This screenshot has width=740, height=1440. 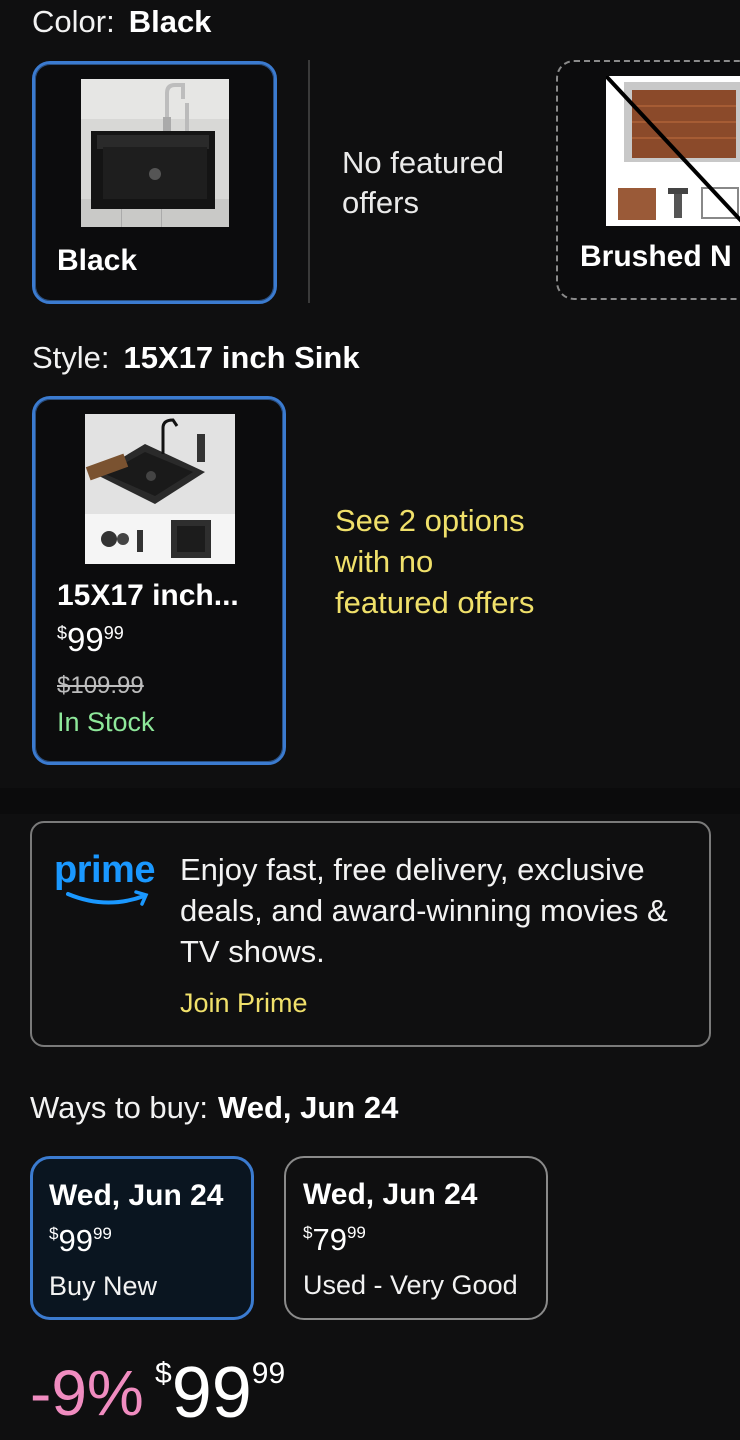 I want to click on color-option-black-label: Black, so click(x=97, y=260).